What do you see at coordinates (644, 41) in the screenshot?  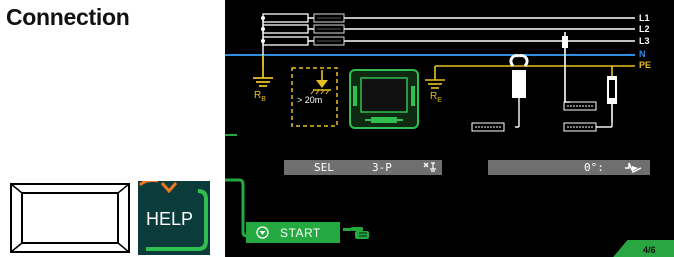 I see `label-l3: L3` at bounding box center [644, 41].